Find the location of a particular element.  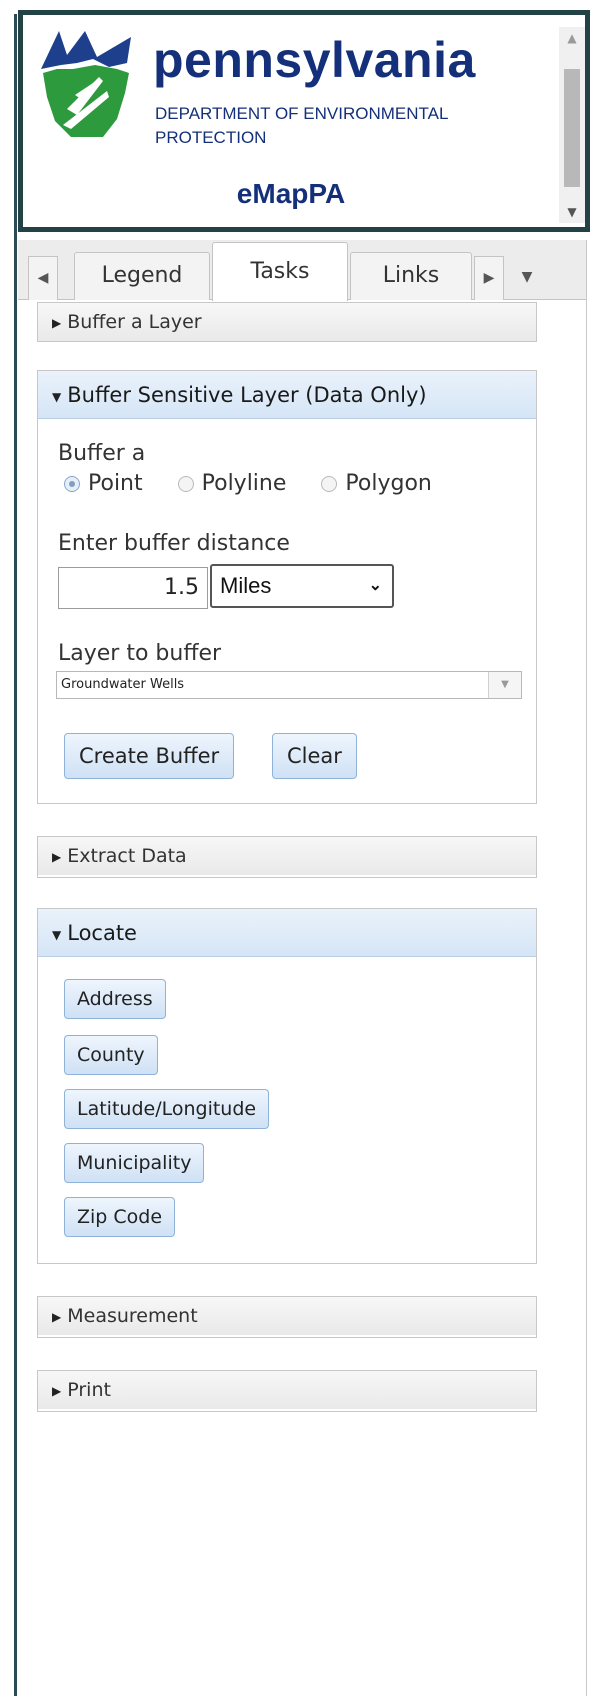

panel-title: Extract Data is located at coordinates (127, 856).